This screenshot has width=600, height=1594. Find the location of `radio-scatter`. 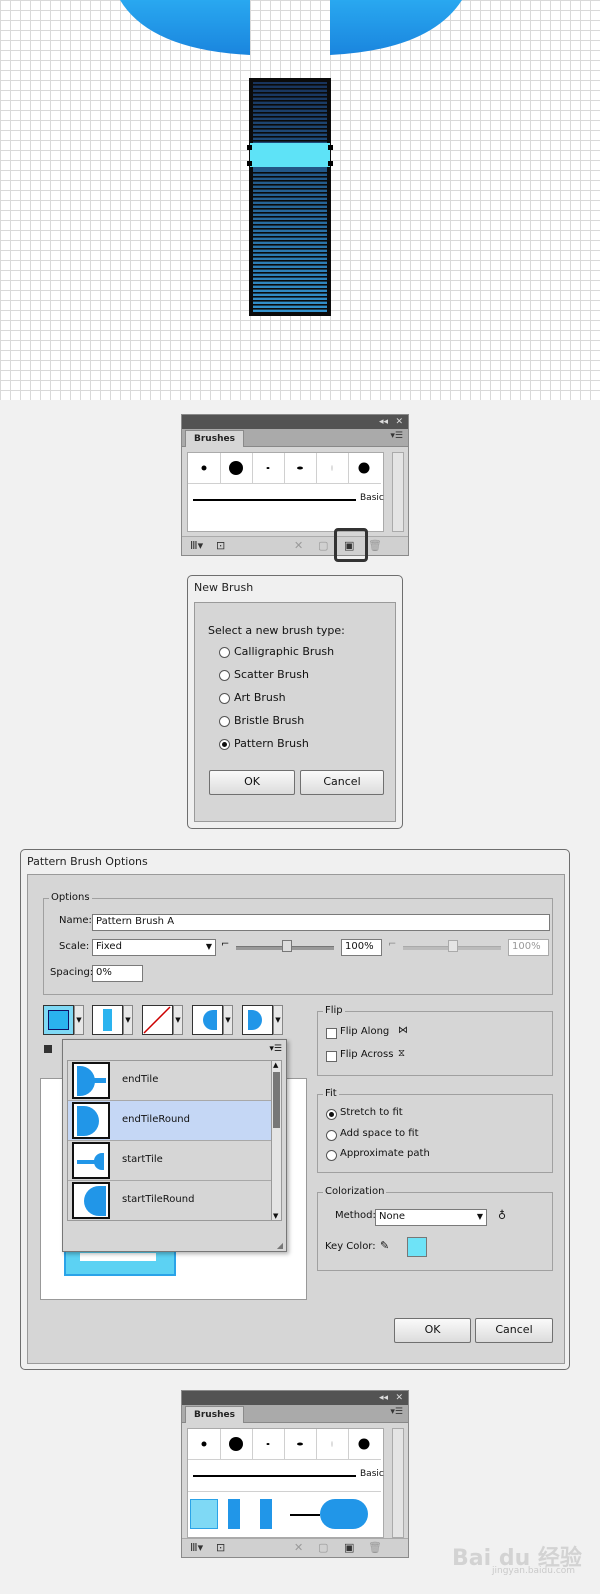

radio-scatter is located at coordinates (224, 675).